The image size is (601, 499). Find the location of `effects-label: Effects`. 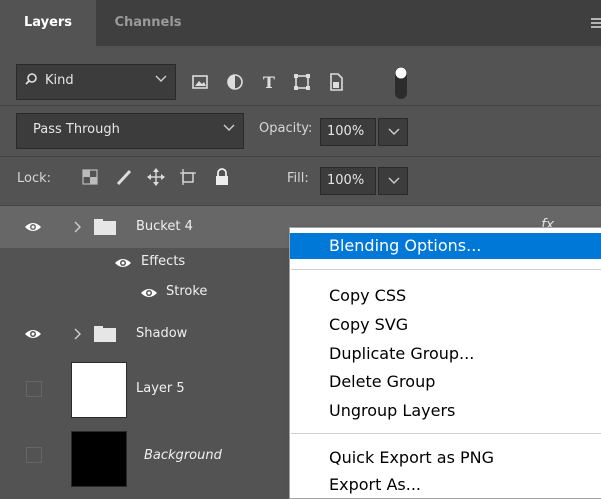

effects-label: Effects is located at coordinates (163, 261).